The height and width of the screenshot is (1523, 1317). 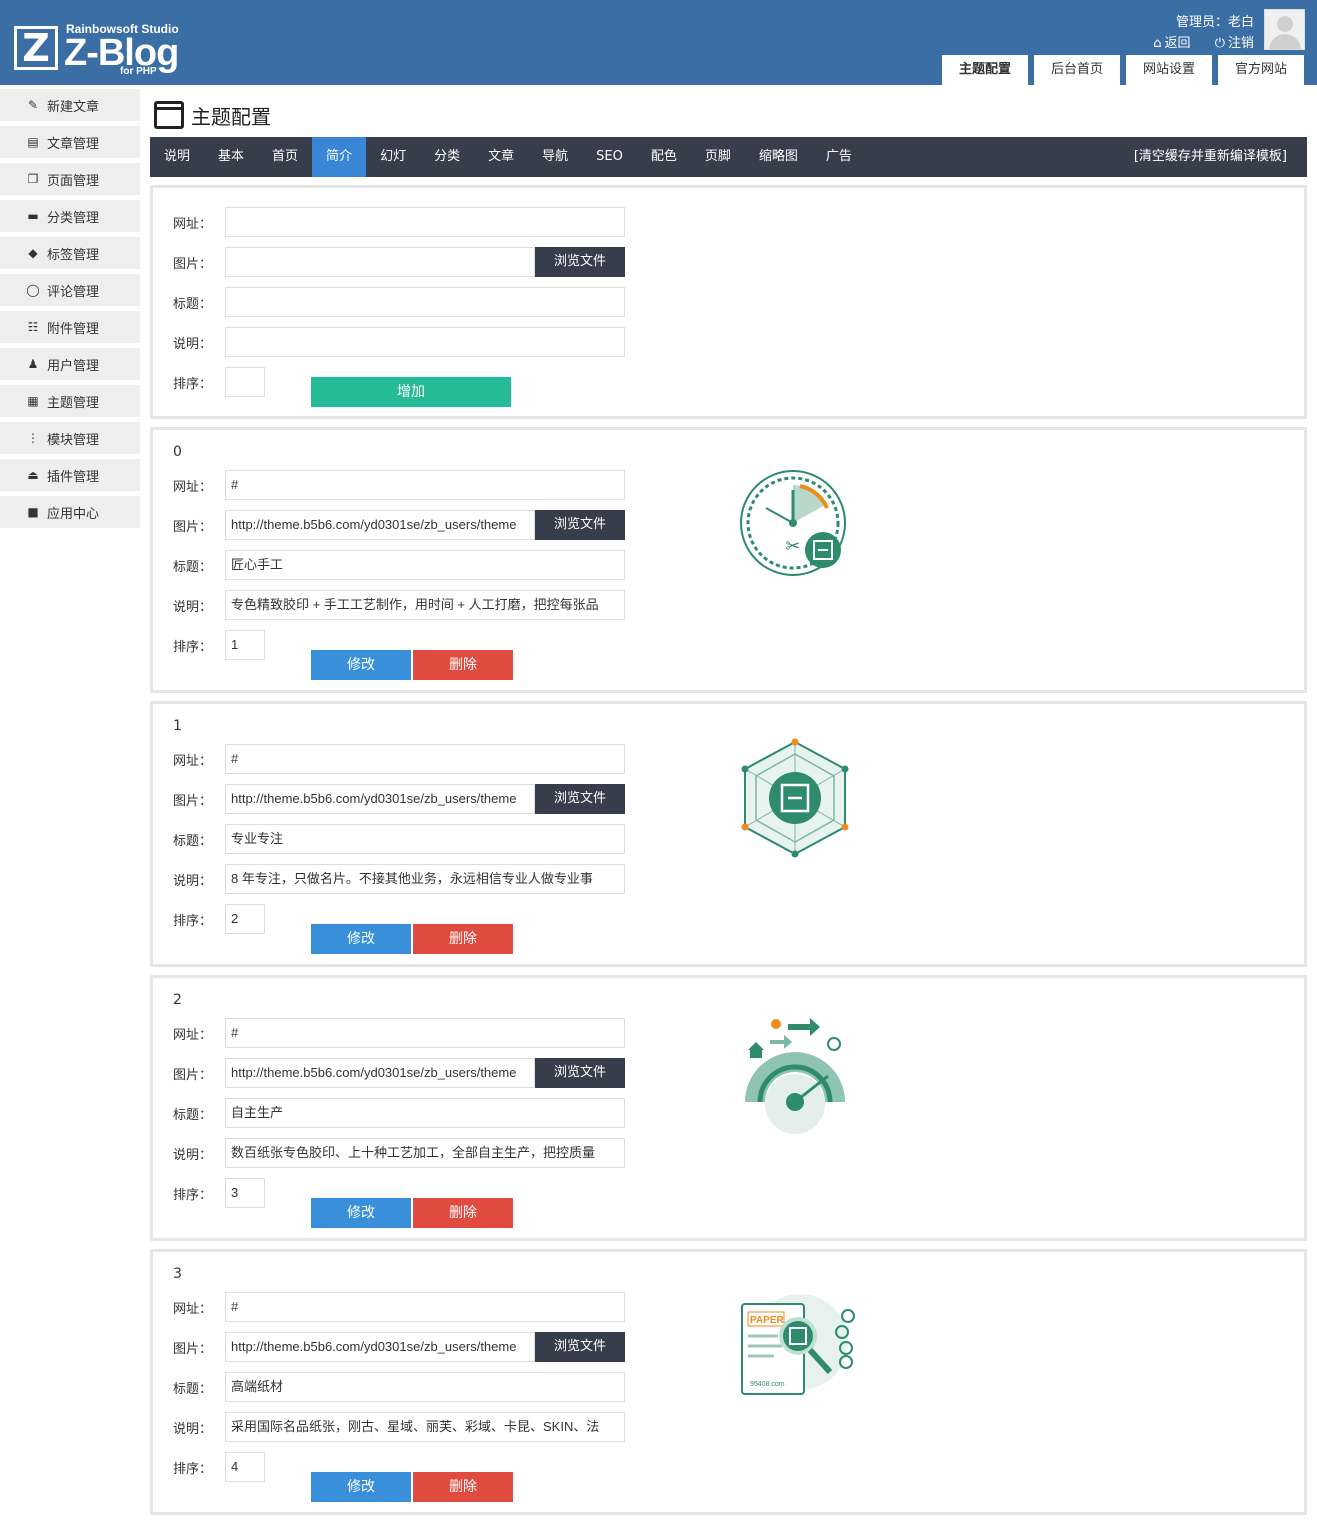 What do you see at coordinates (70, 105) in the screenshot?
I see `sidebar-item-new-article: ✎ 新建文章` at bounding box center [70, 105].